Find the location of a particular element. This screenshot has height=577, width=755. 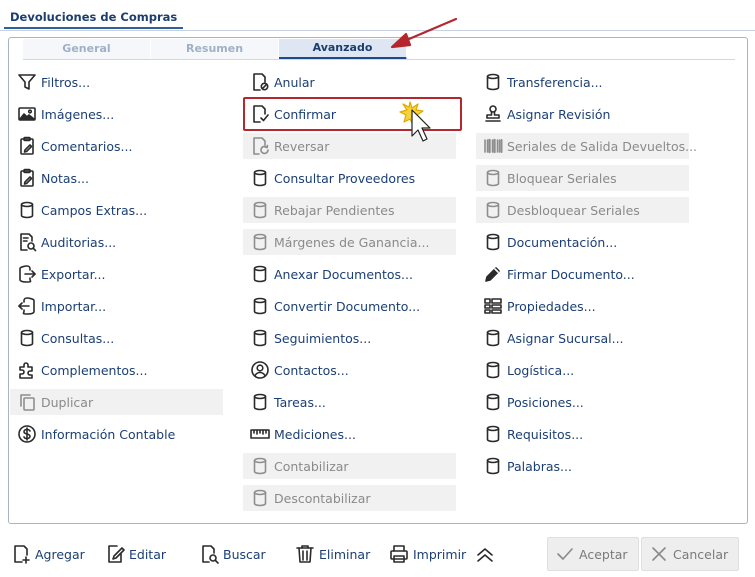

menu-item-duplicar: Duplicar is located at coordinates (116, 402).